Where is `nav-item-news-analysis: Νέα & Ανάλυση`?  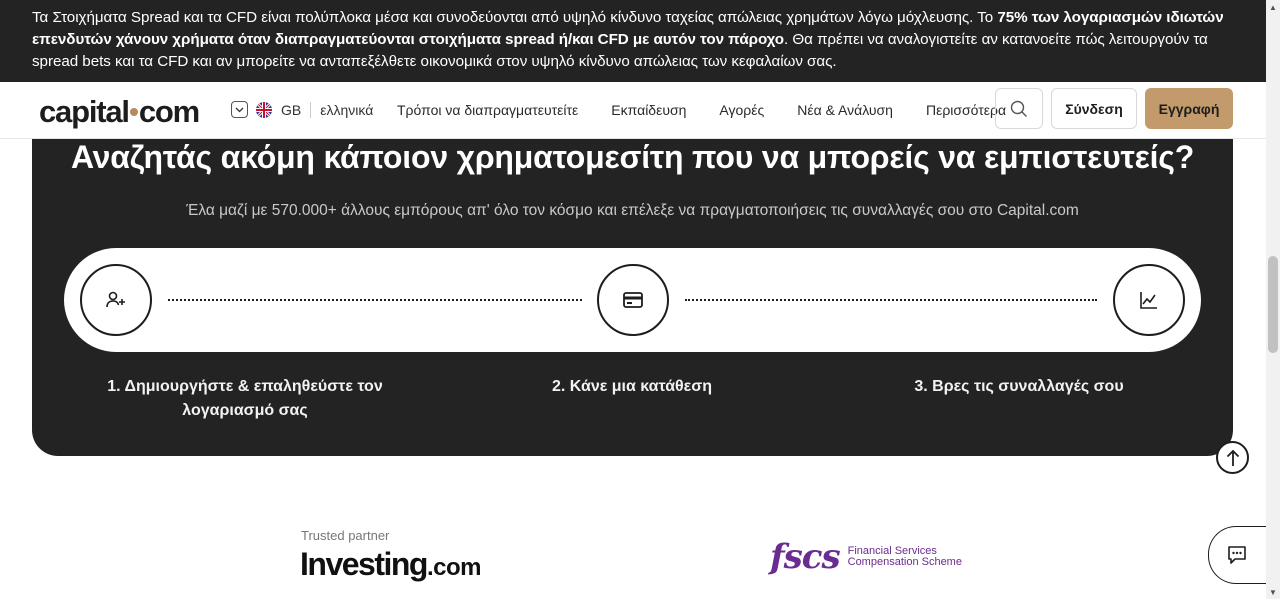
nav-item-news-analysis: Νέα & Ανάλυση is located at coordinates (845, 110).